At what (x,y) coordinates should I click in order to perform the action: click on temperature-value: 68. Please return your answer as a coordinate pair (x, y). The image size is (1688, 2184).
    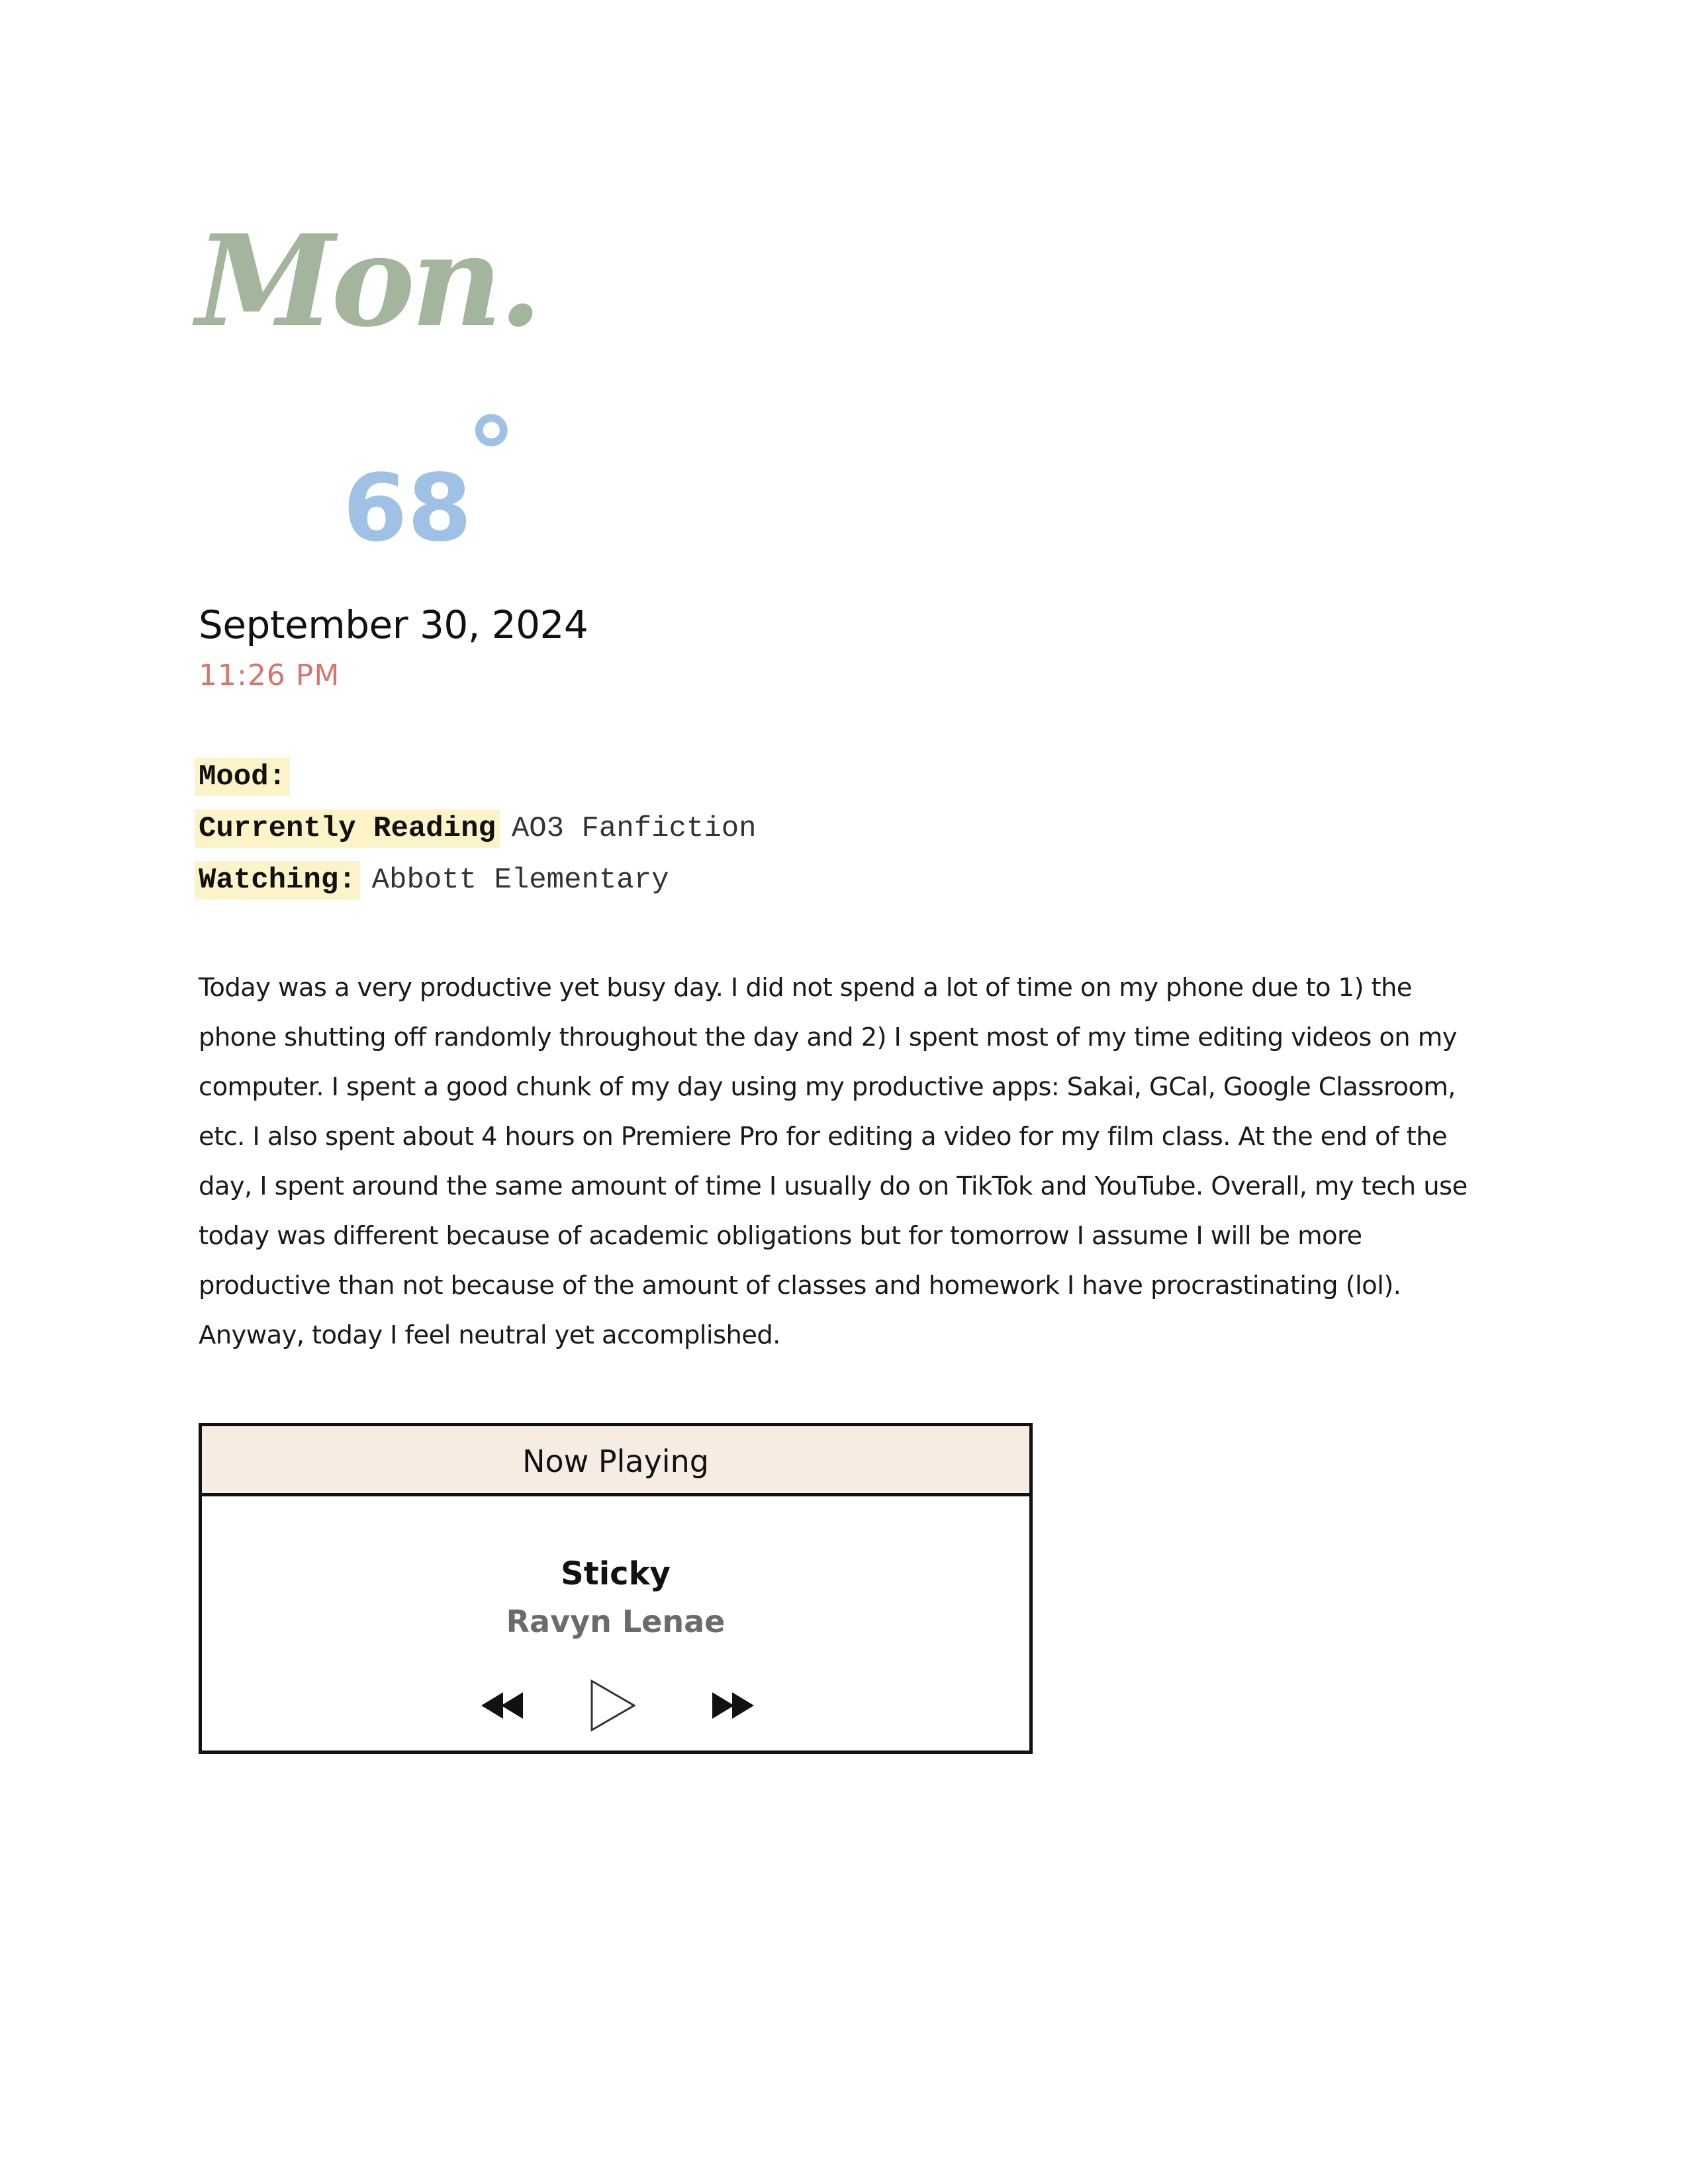
    Looking at the image, I should click on (407, 509).